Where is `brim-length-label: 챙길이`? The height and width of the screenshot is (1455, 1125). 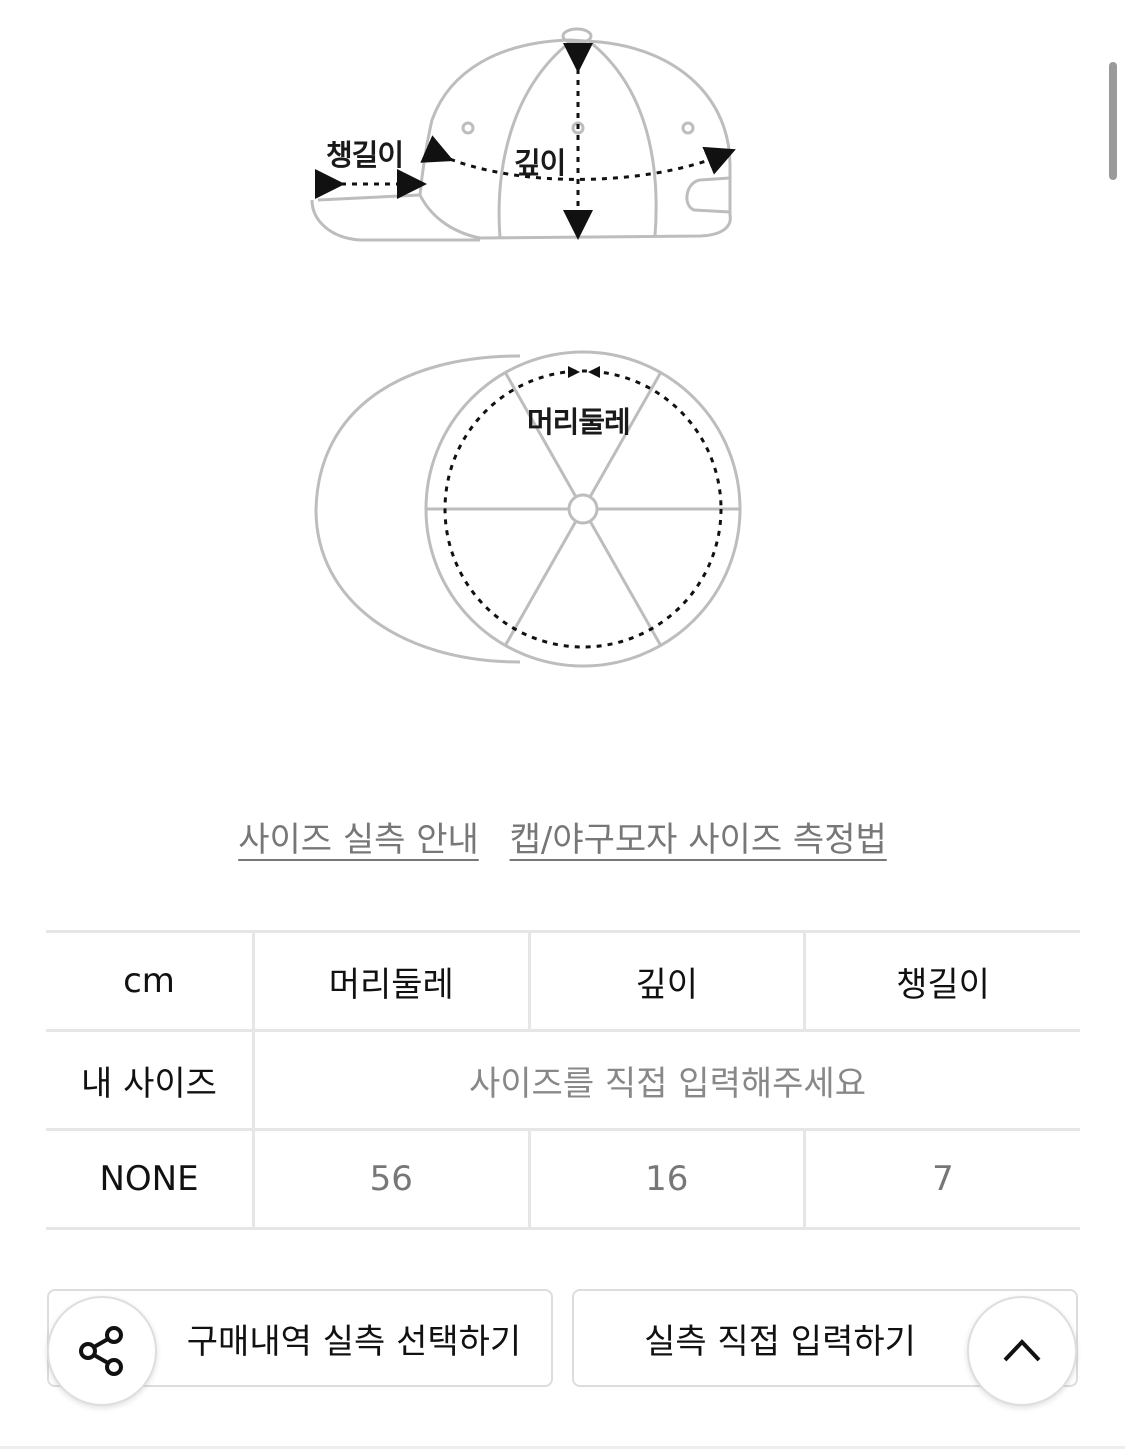 brim-length-label: 챙길이 is located at coordinates (365, 155).